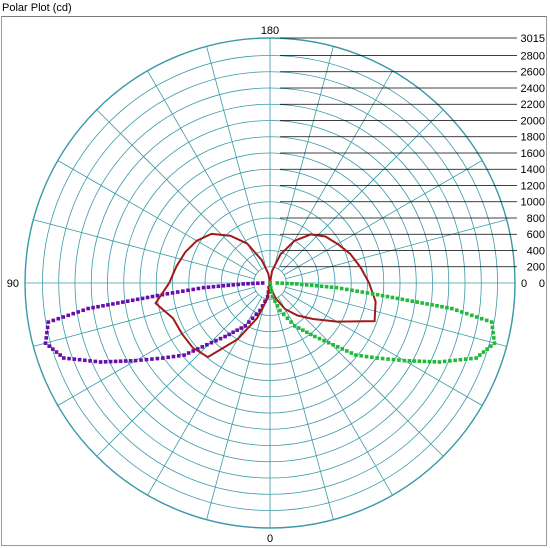  What do you see at coordinates (533, 154) in the screenshot?
I see `radial-tick-label: 1600` at bounding box center [533, 154].